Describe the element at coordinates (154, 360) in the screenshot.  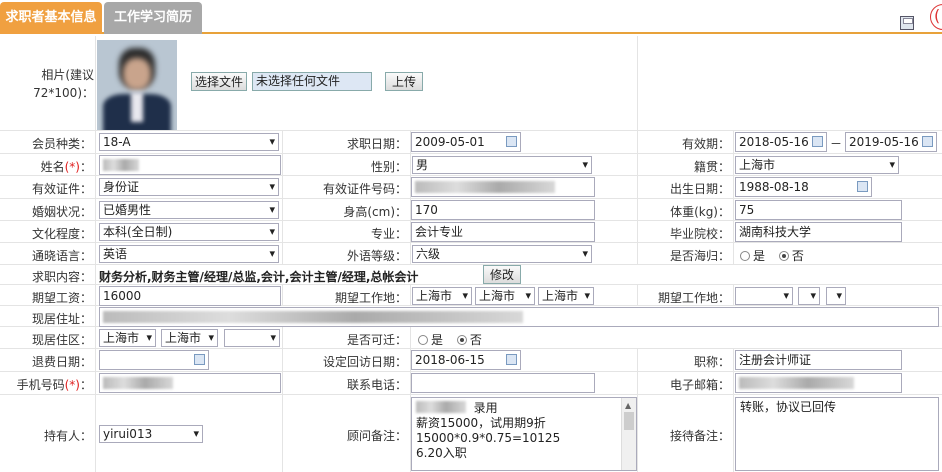
I see `refund-date-input` at that location.